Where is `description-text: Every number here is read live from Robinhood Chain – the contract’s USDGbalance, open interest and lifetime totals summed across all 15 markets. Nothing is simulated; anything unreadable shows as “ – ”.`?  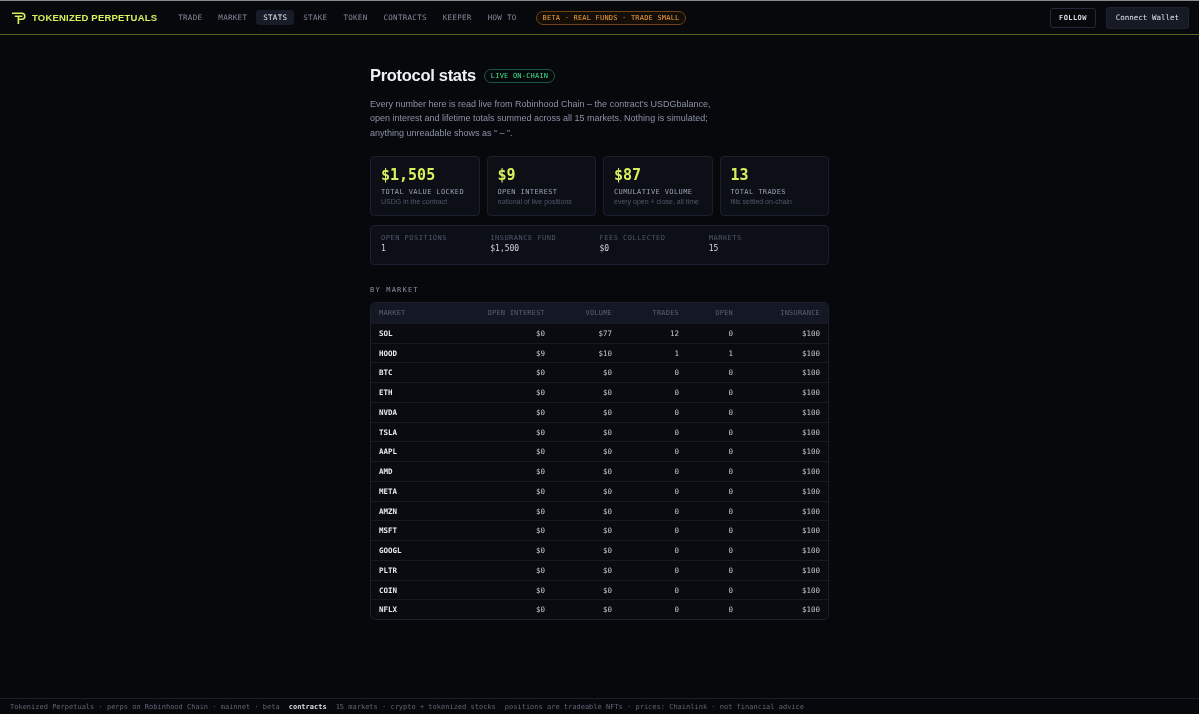
description-text: Every number here is read live from Robinhood Chain – the contract’s USDGbalance, open interest and lifetime totals summed across all 15 markets. Nothing is simulated; anything unreadable shows as “ – ”. is located at coordinates (541, 119).